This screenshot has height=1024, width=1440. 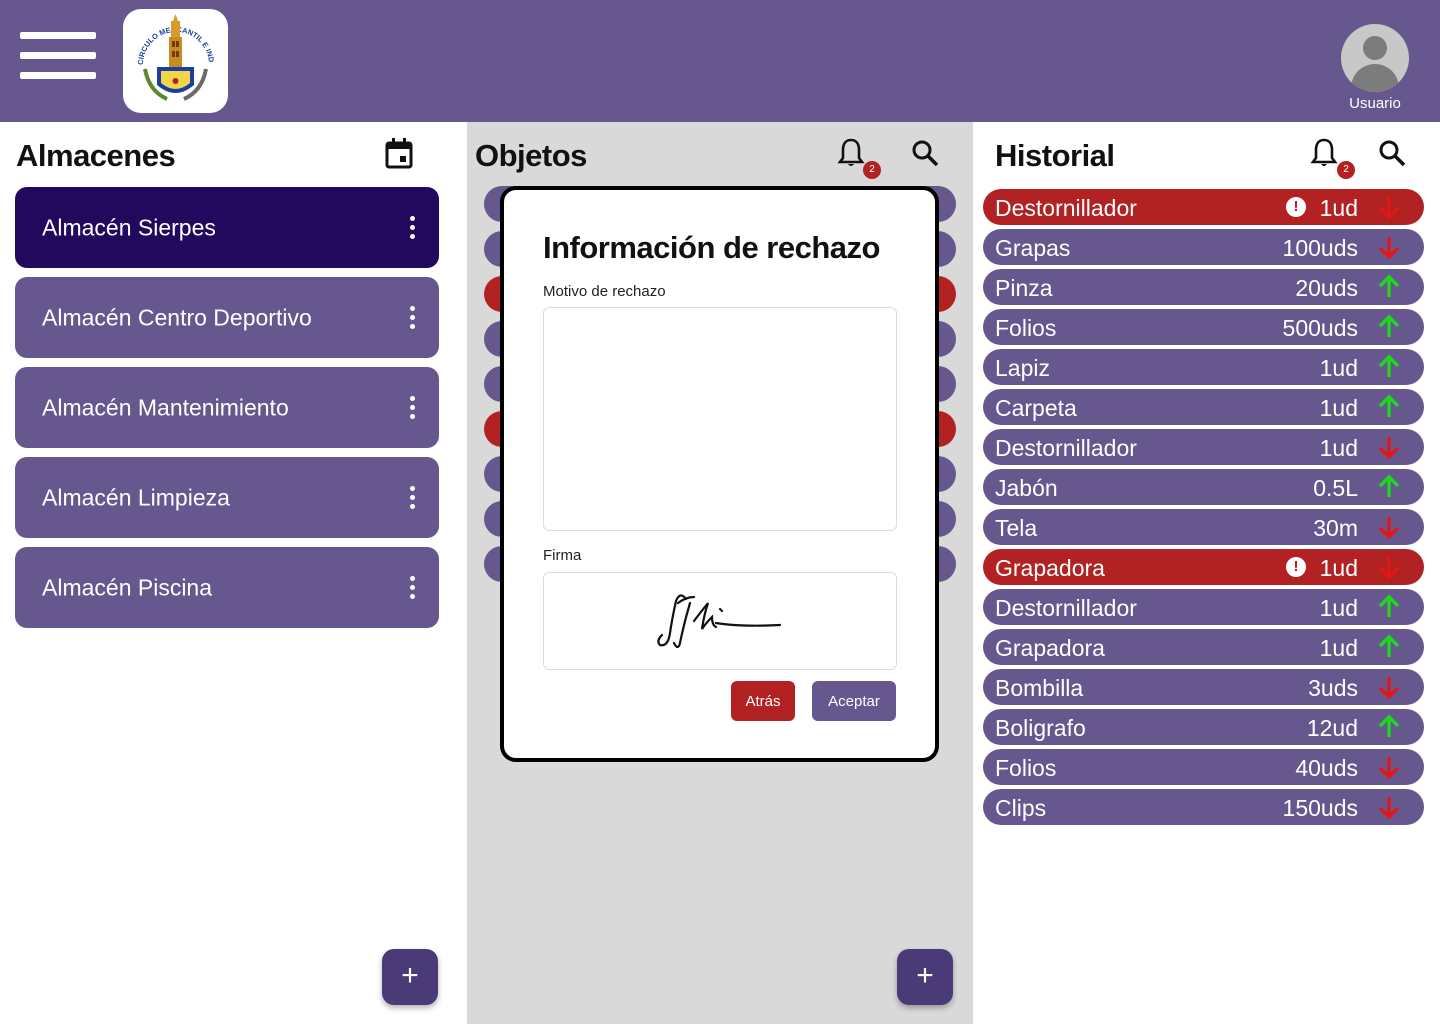 What do you see at coordinates (410, 977) in the screenshot?
I see `add-almacen-button: +` at bounding box center [410, 977].